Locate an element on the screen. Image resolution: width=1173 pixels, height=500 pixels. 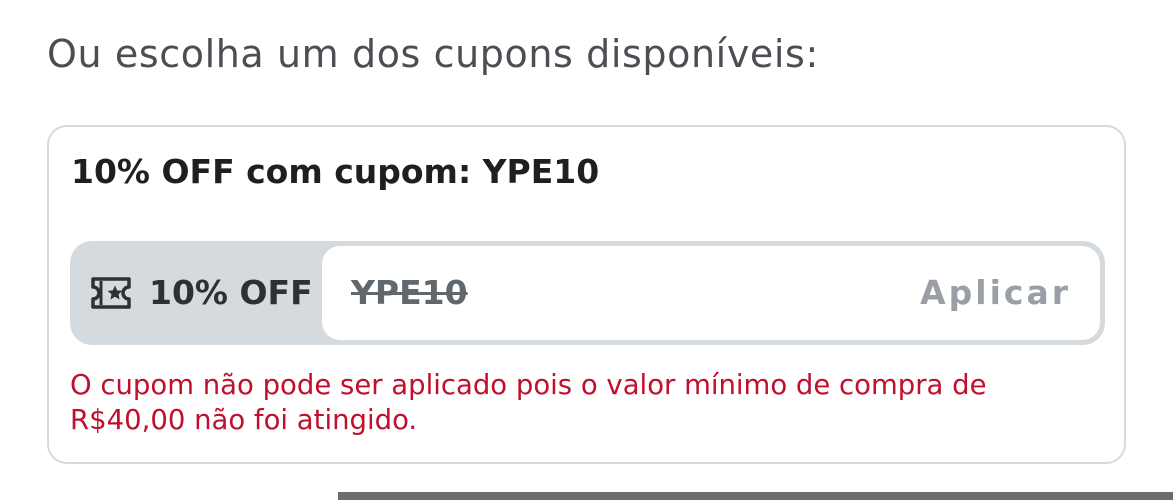
bottom-bar is located at coordinates (755, 496).